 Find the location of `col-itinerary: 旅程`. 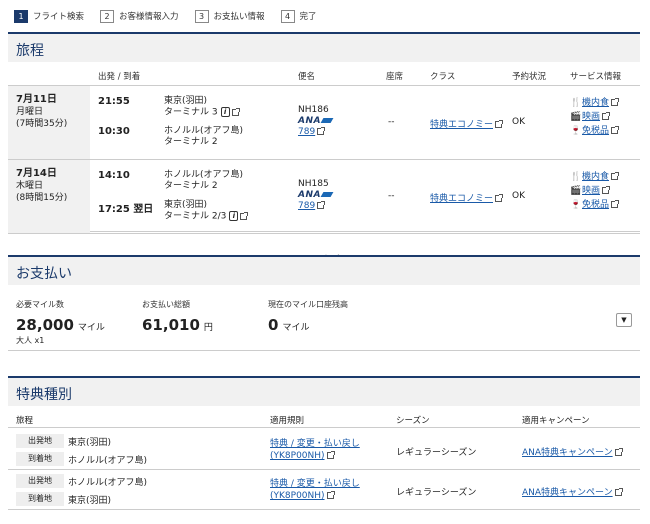

col-itinerary: 旅程 is located at coordinates (25, 421).